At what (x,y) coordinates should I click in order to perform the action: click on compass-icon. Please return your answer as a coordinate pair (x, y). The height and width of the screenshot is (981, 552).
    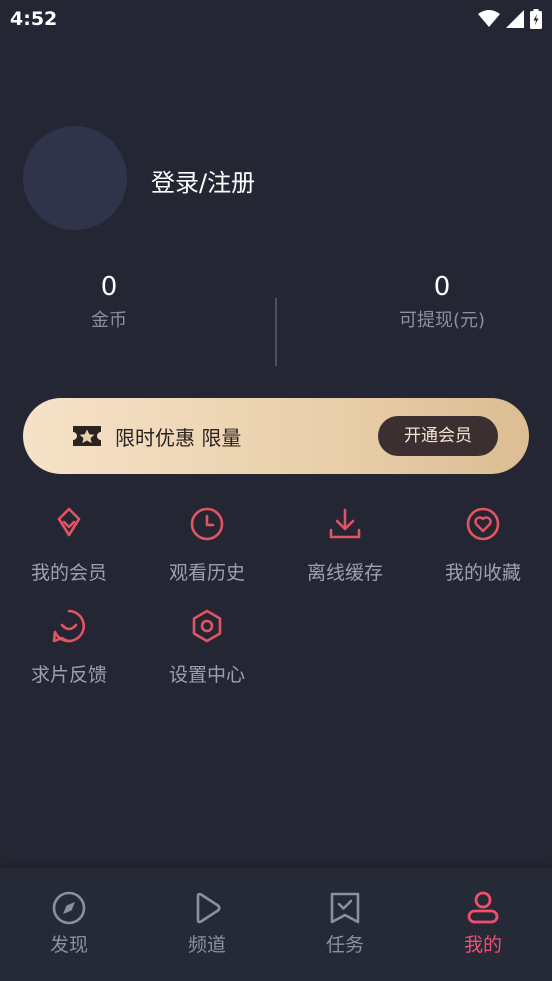
    Looking at the image, I should click on (69, 908).